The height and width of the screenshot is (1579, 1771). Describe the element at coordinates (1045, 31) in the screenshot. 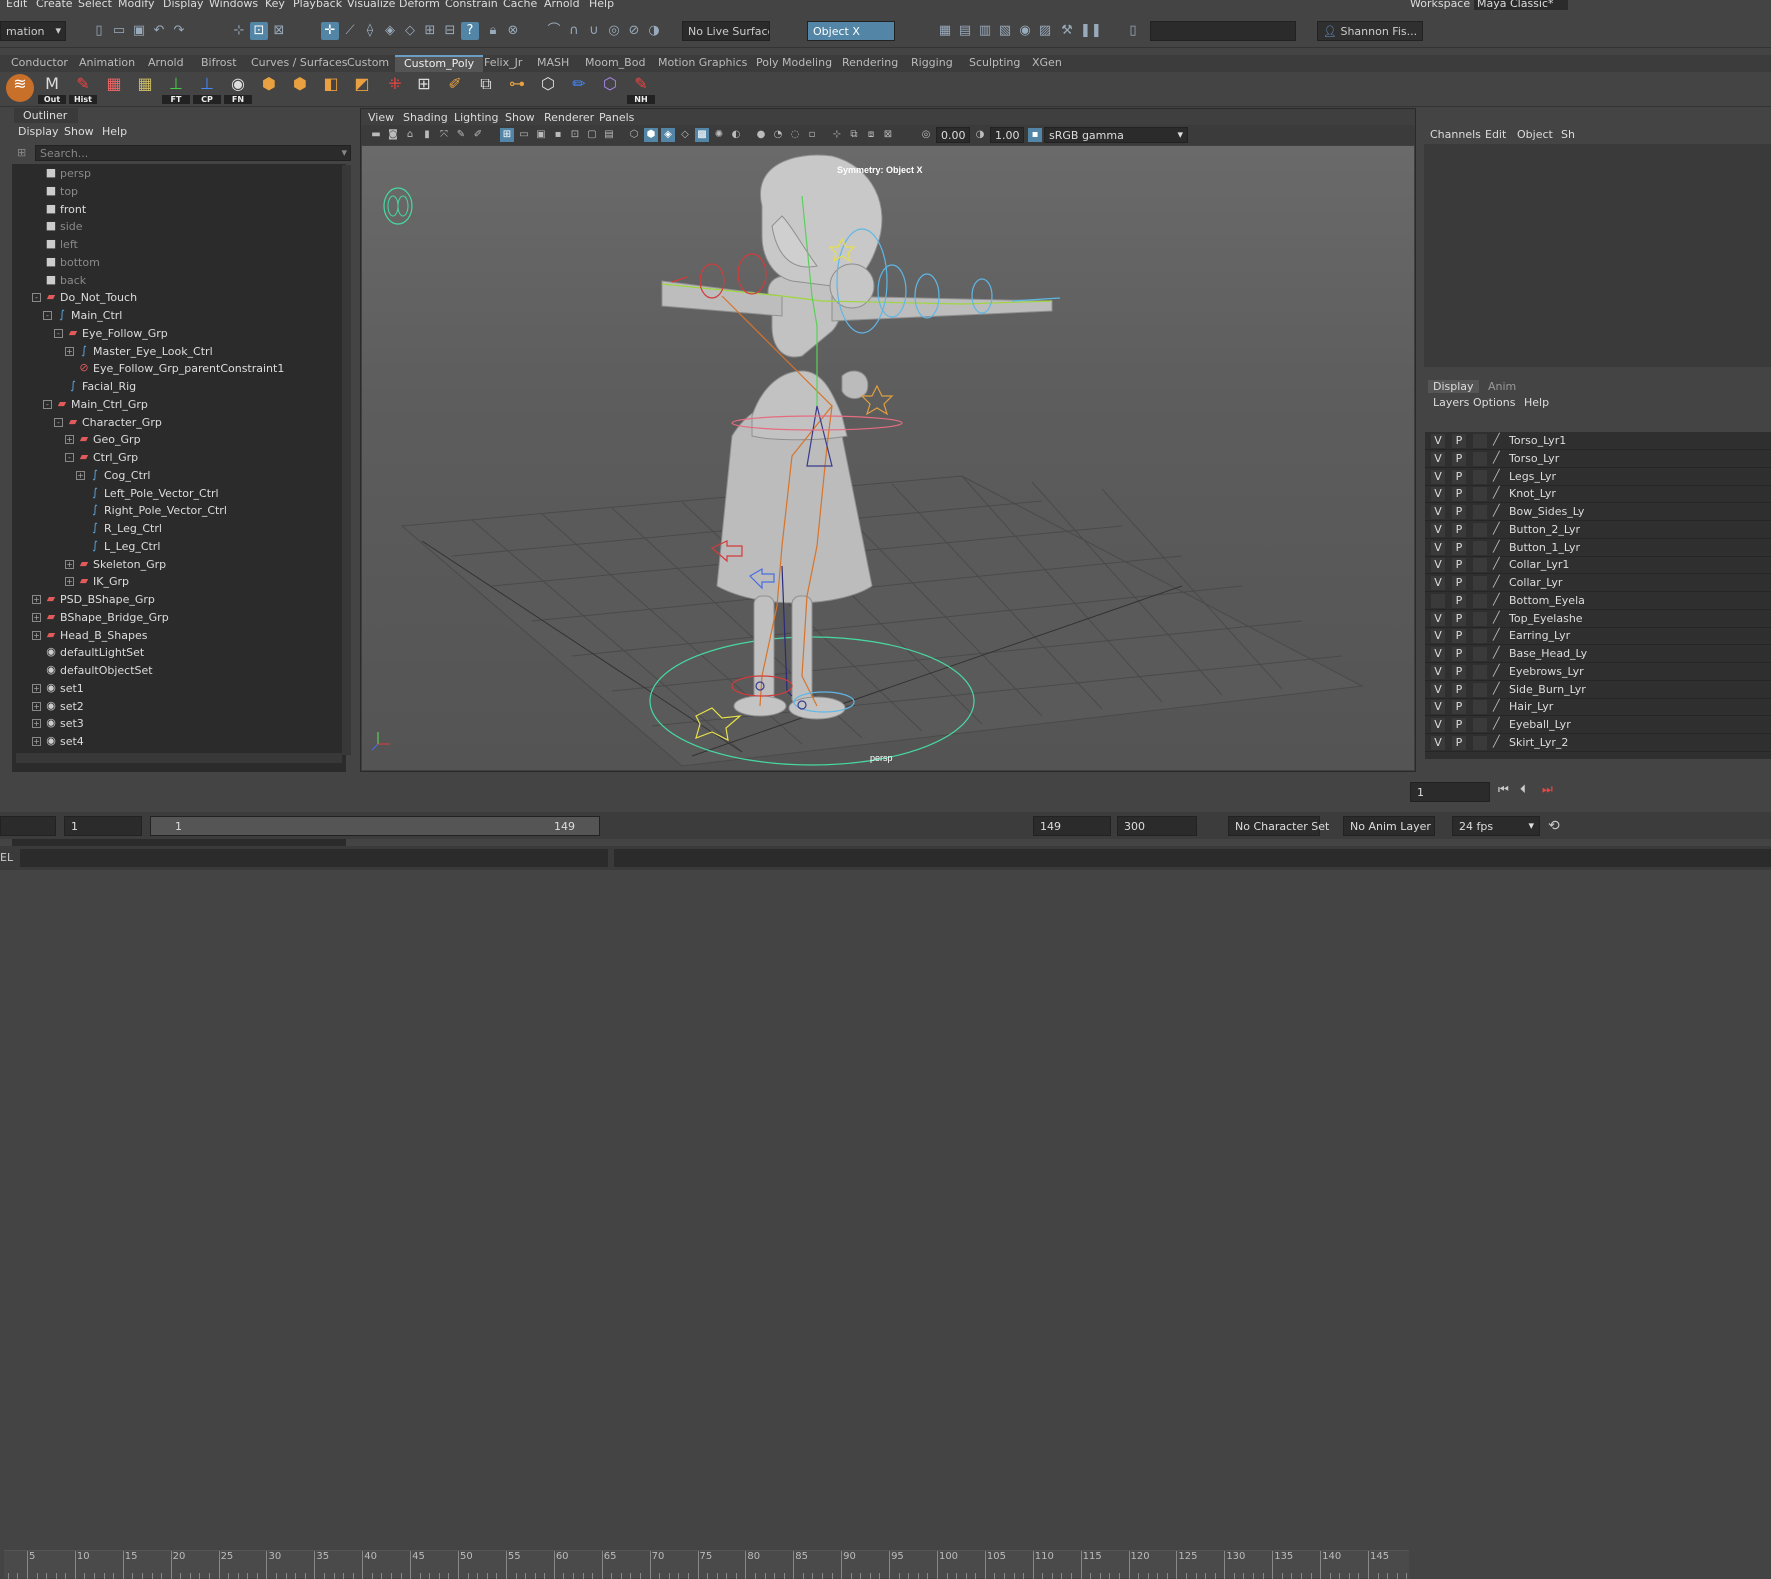

I see `render-view-icon: ▨` at that location.